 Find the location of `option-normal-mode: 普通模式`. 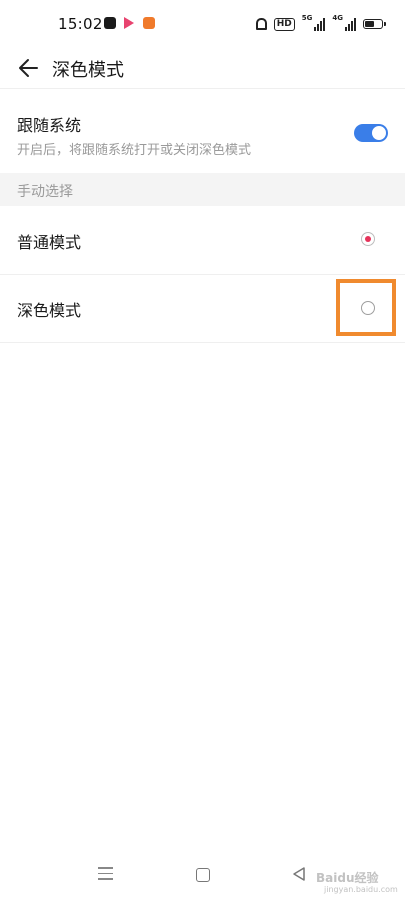

option-normal-mode: 普通模式 is located at coordinates (202, 240).